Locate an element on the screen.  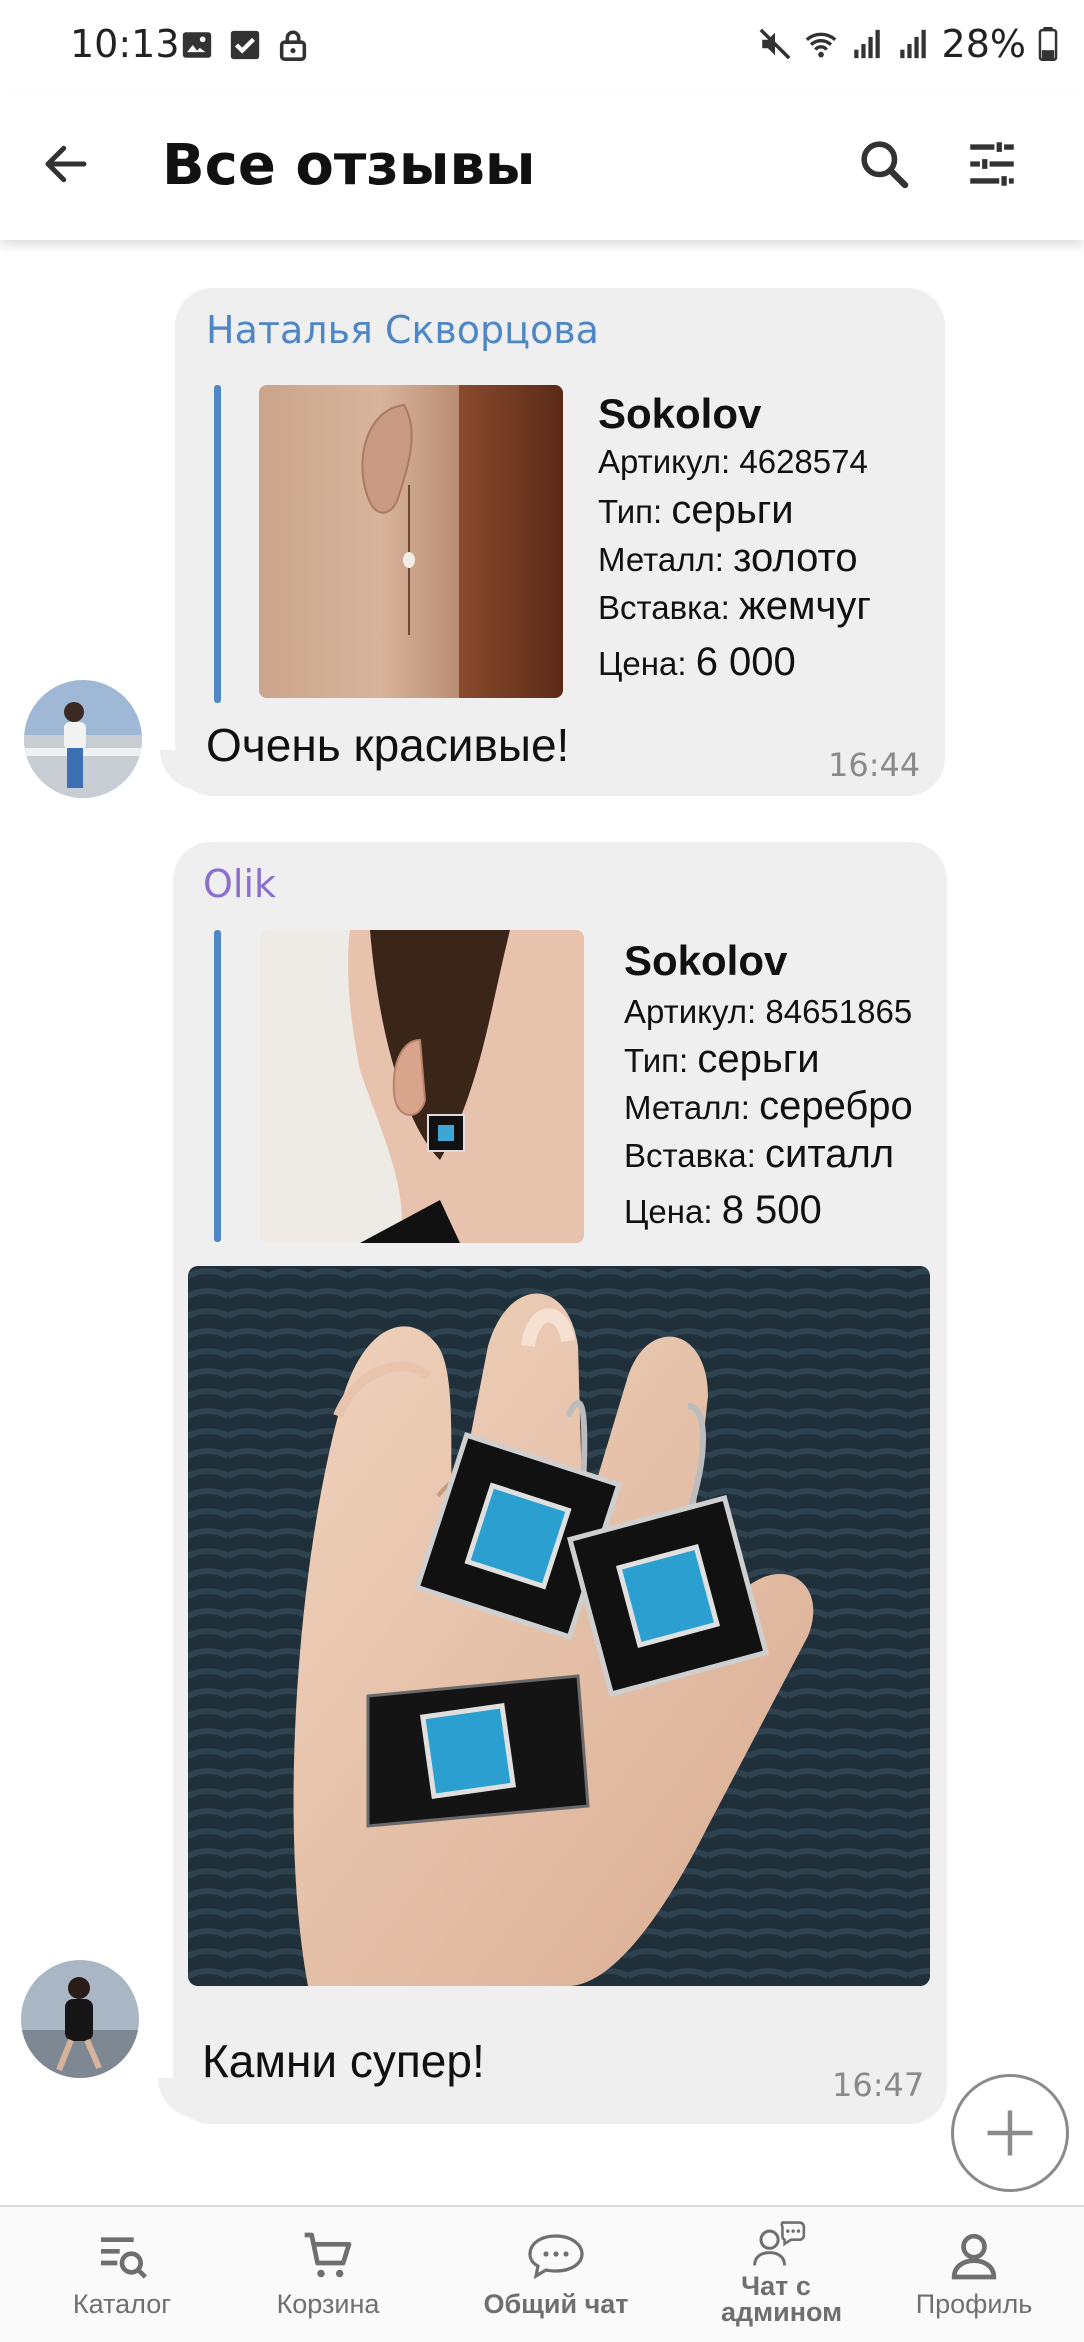
search-button is located at coordinates (884, 164).